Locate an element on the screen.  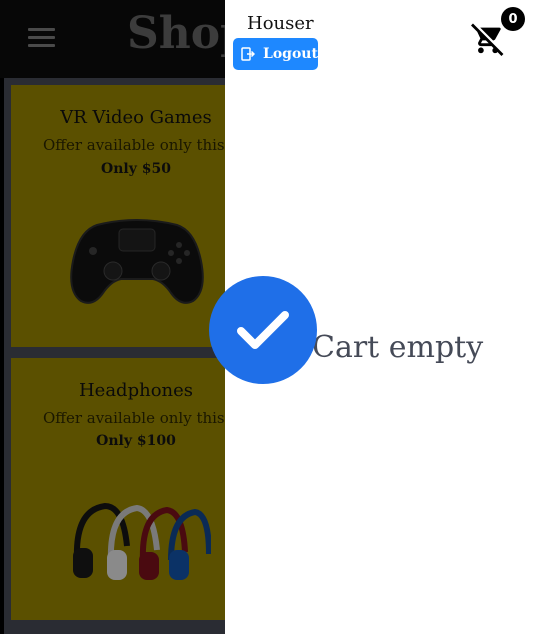
check-icon is located at coordinates (263, 330).